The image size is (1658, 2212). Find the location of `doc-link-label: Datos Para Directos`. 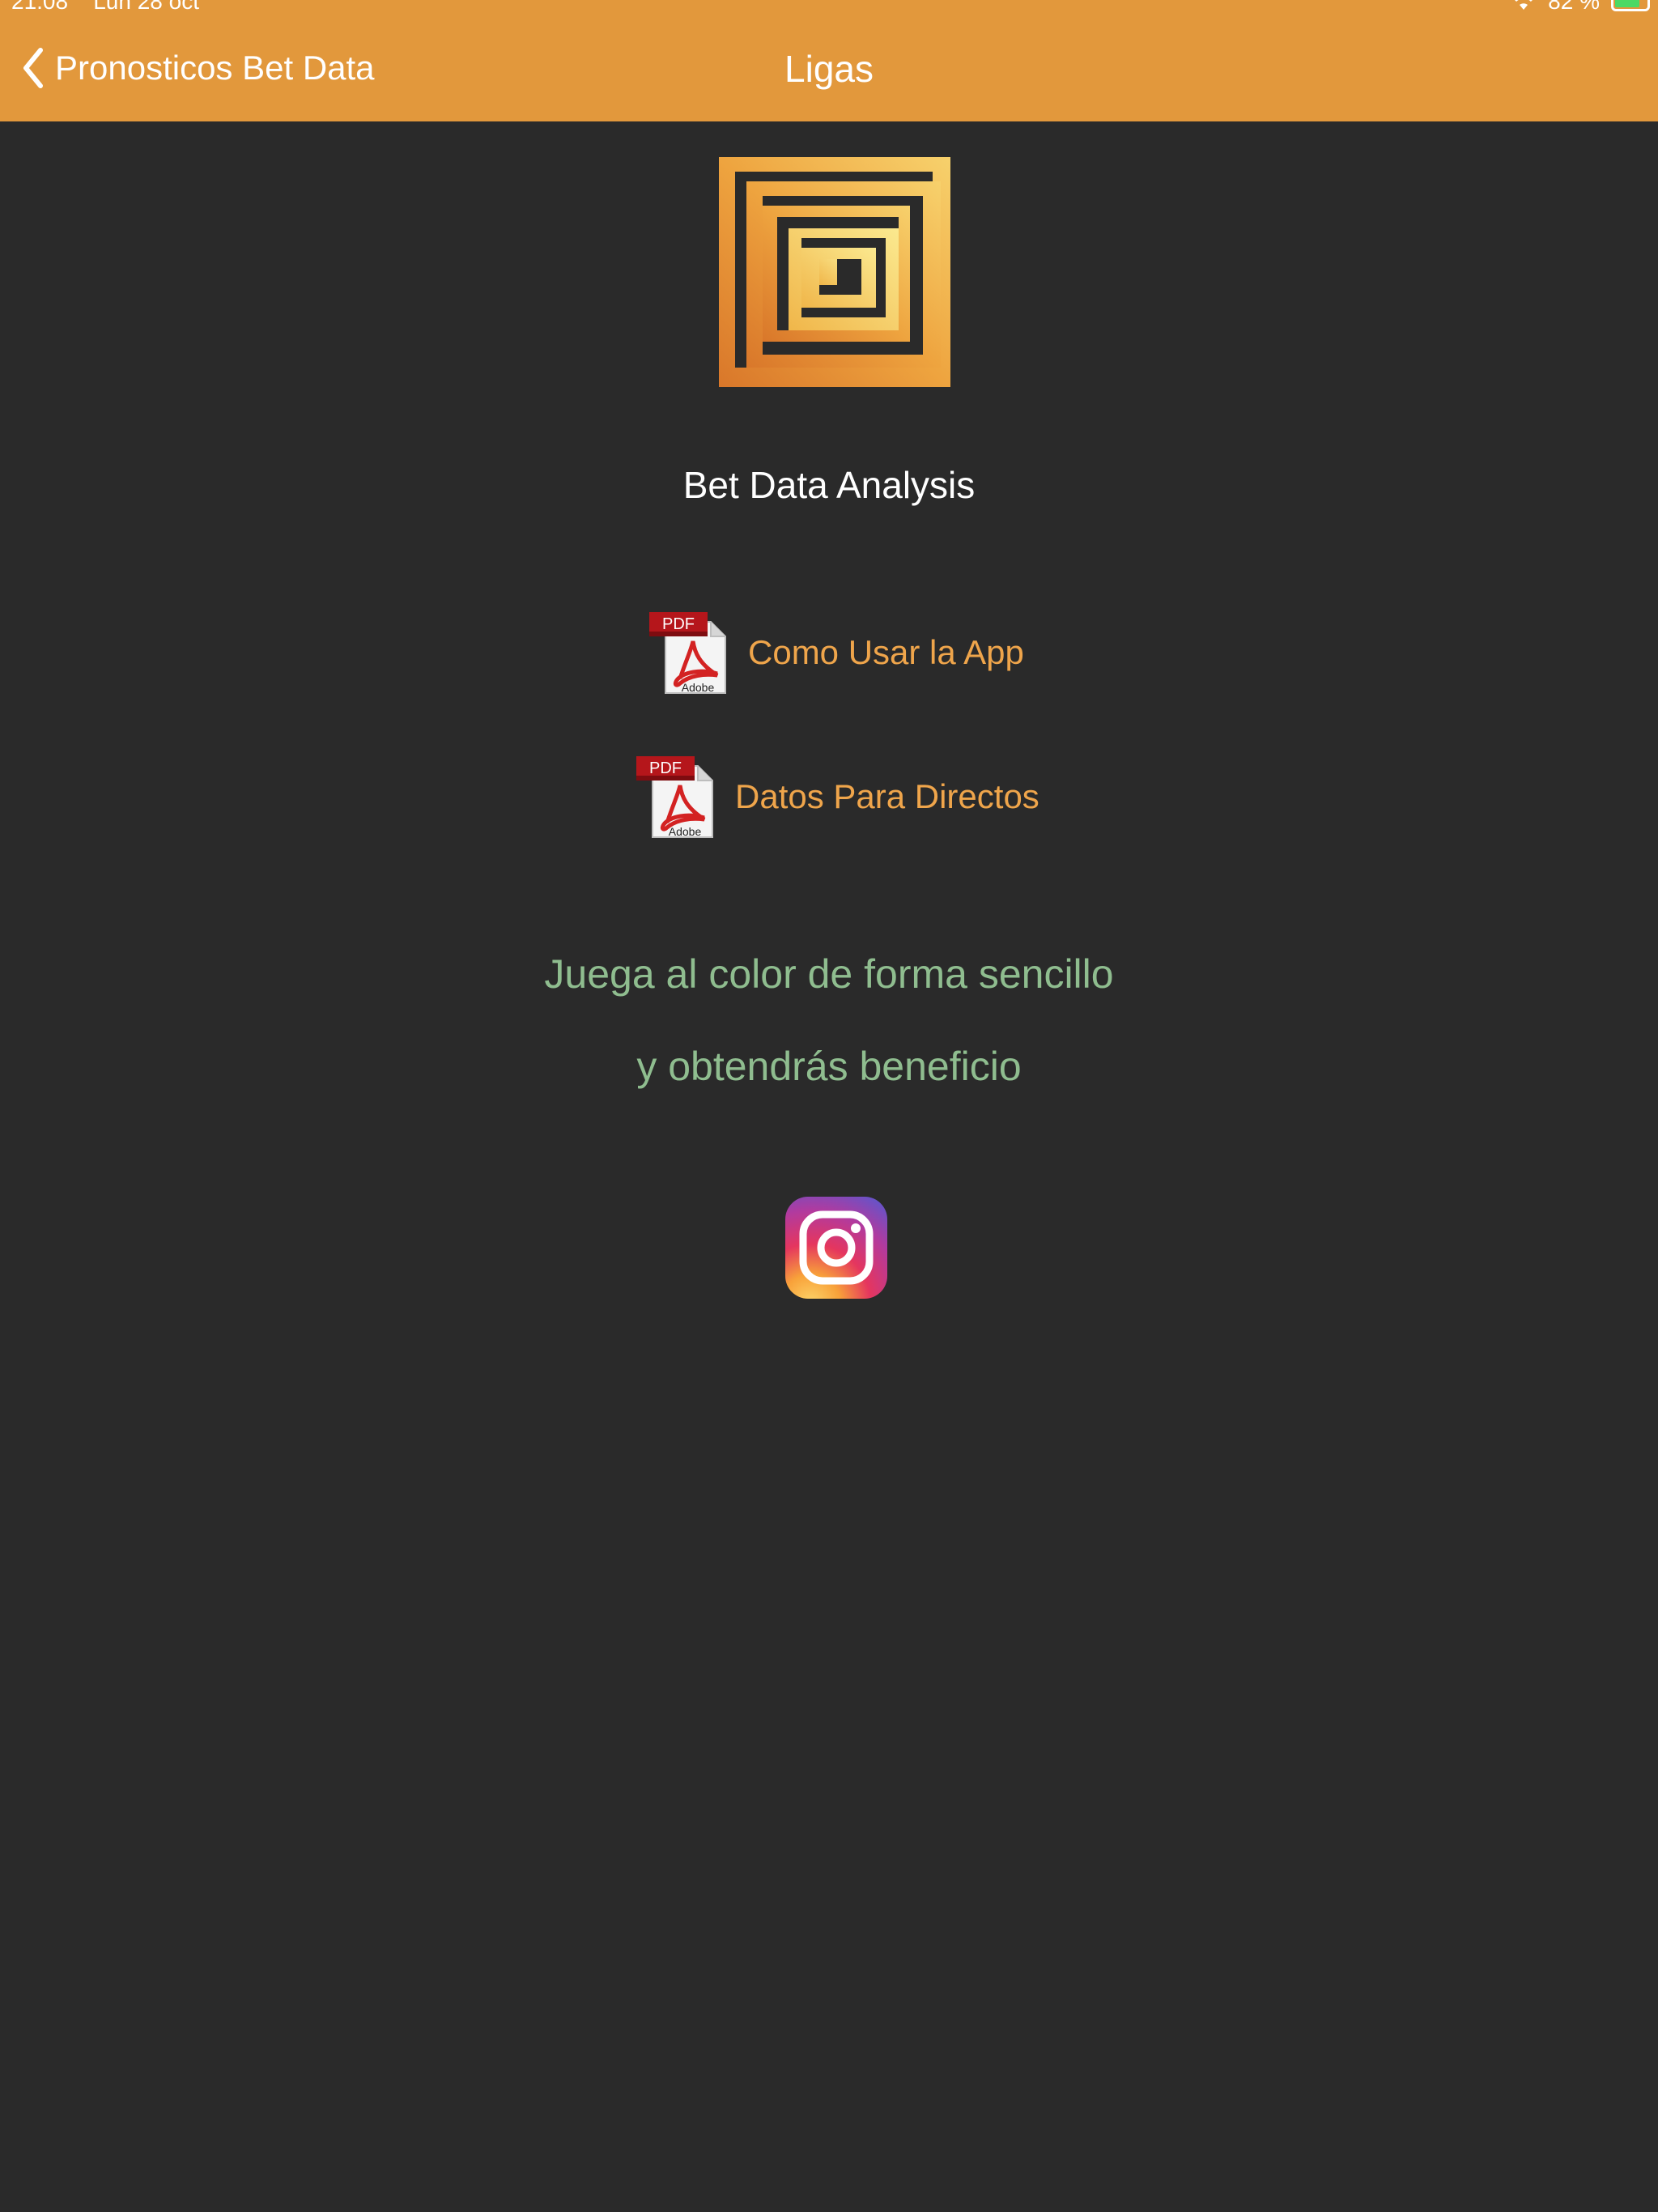

doc-link-label: Datos Para Directos is located at coordinates (887, 796).